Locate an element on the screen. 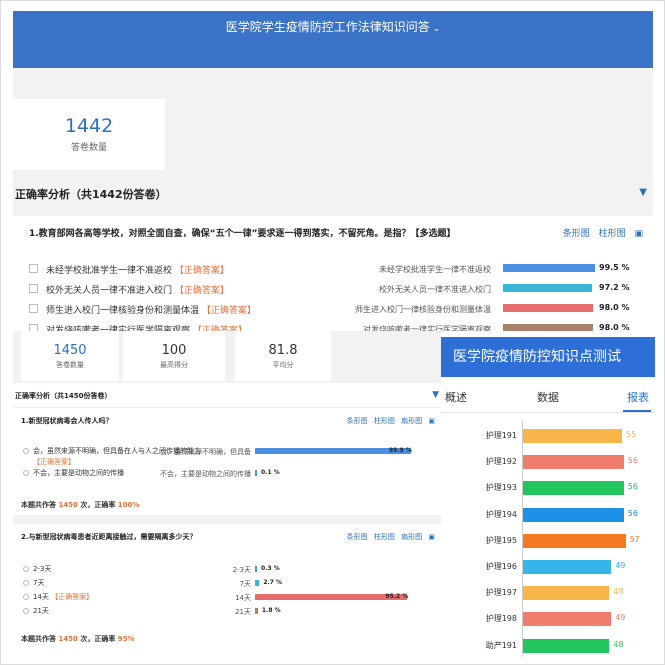  category-label: 护理198 is located at coordinates (501, 619).